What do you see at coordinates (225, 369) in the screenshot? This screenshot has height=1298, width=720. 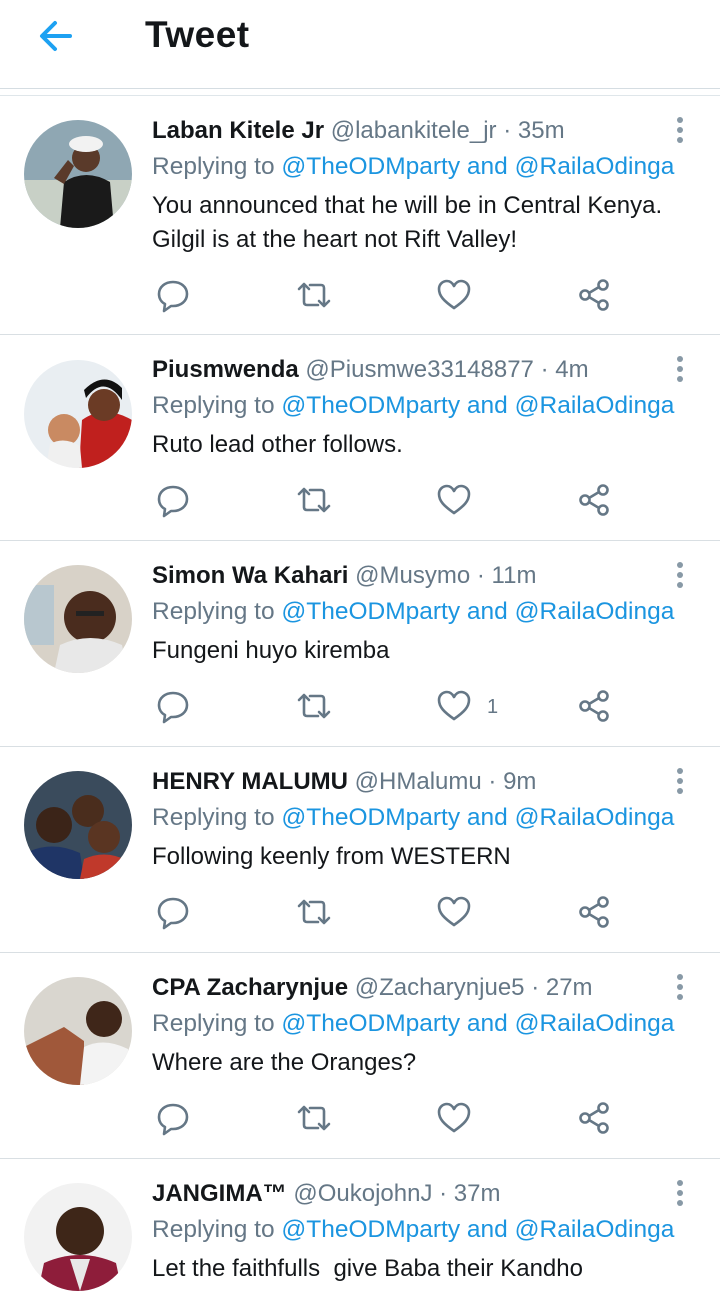 I see `author-name: Piusmwenda` at bounding box center [225, 369].